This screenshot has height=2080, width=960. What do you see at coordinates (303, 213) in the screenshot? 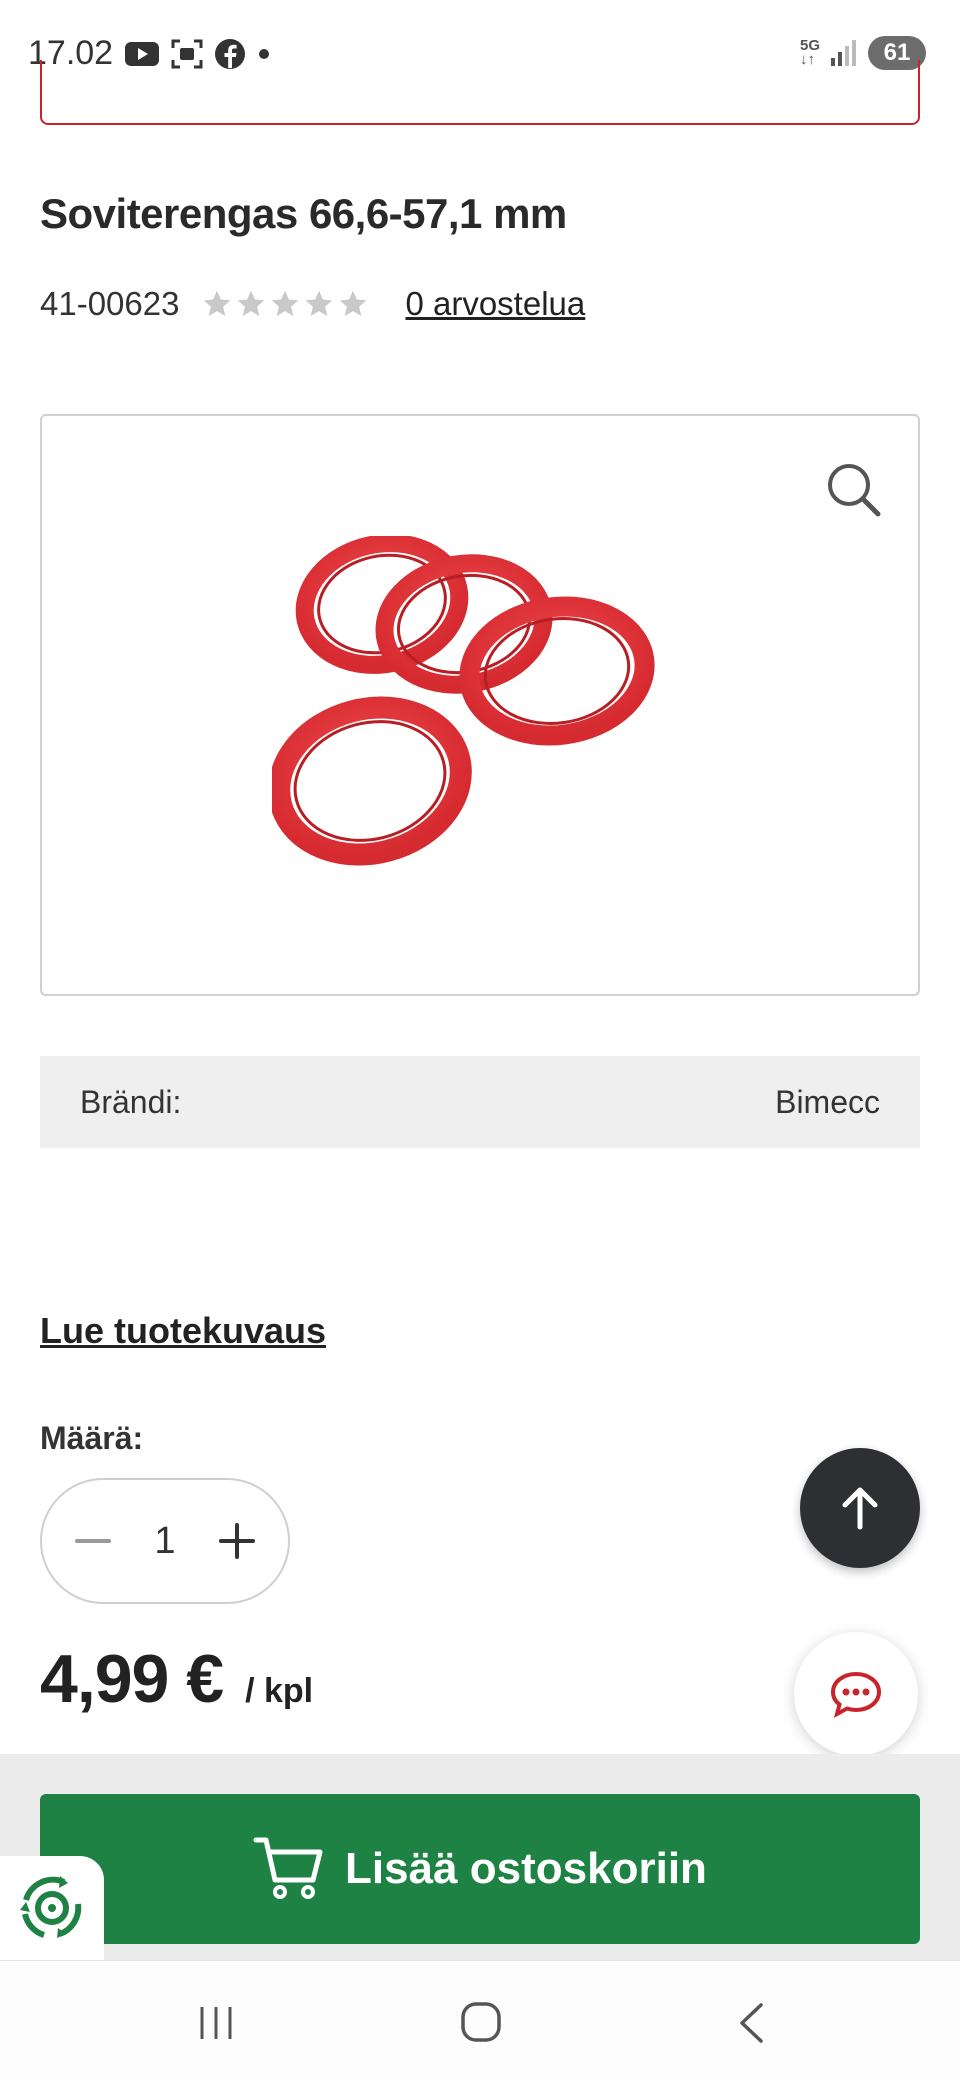
I see `product-title: Soviterengas 66,6-57,1 mm` at bounding box center [303, 213].